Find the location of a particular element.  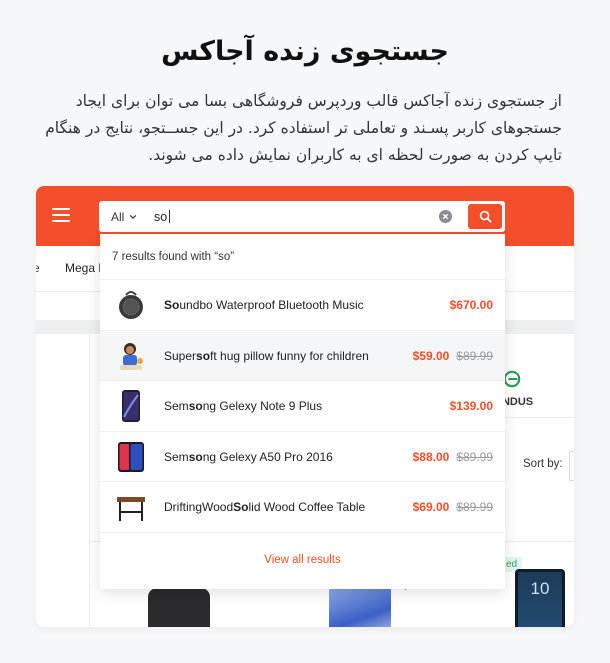

search-icon is located at coordinates (485, 216).